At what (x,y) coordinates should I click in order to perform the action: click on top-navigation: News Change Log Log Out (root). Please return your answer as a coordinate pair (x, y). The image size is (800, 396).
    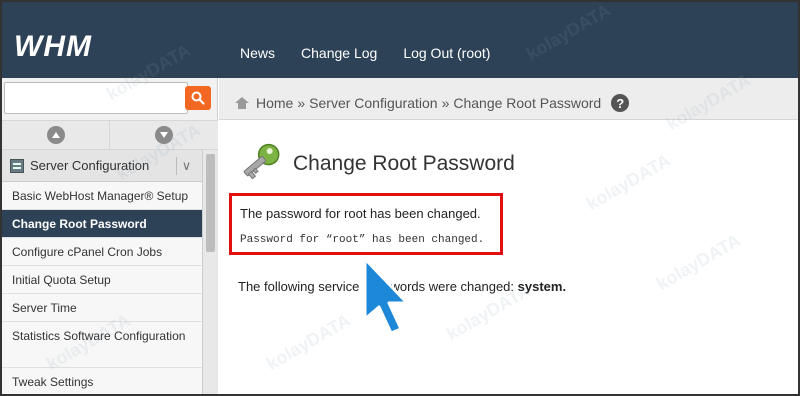
    Looking at the image, I should click on (365, 53).